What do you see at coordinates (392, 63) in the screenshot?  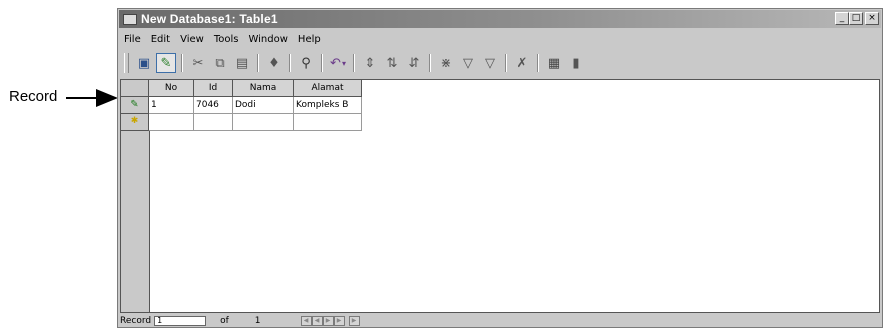 I see `sort-ascending-icon: ⇅` at bounding box center [392, 63].